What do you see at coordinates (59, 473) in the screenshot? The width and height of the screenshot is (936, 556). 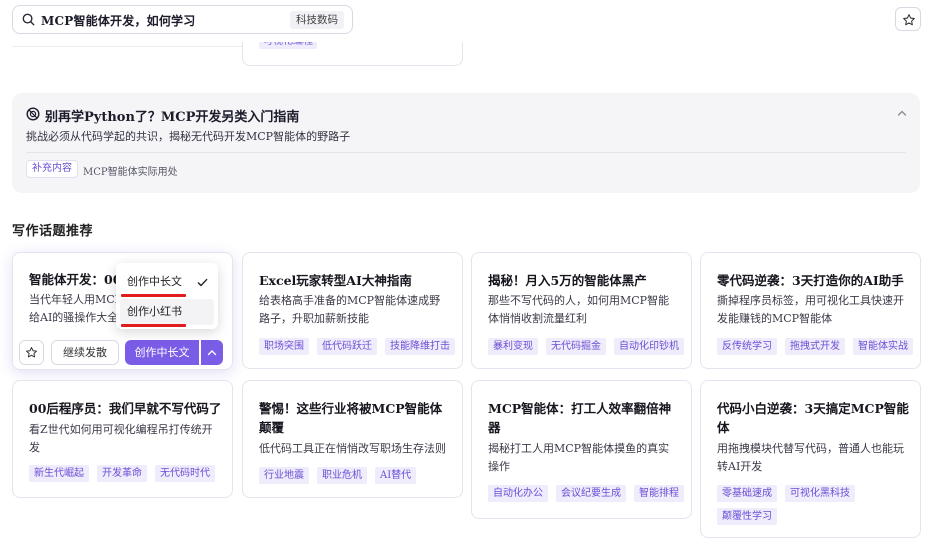 I see `topic-tag: 新生代崛起` at bounding box center [59, 473].